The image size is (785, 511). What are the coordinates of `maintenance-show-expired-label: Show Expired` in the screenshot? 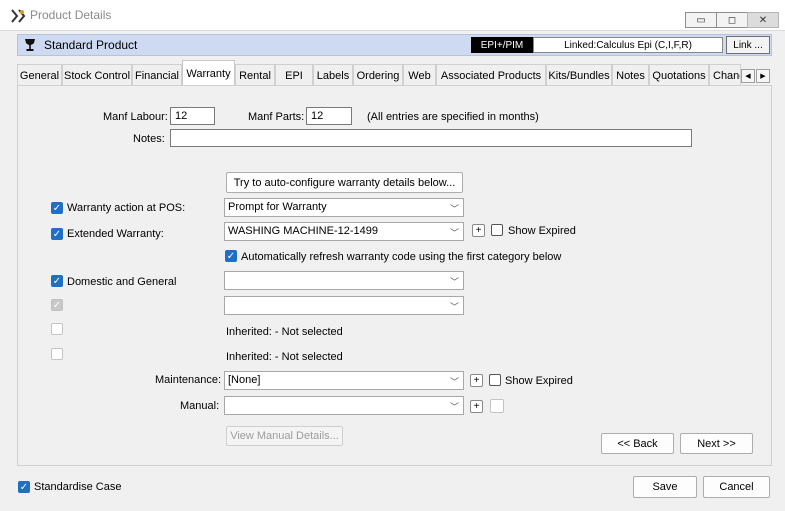 It's located at (539, 381).